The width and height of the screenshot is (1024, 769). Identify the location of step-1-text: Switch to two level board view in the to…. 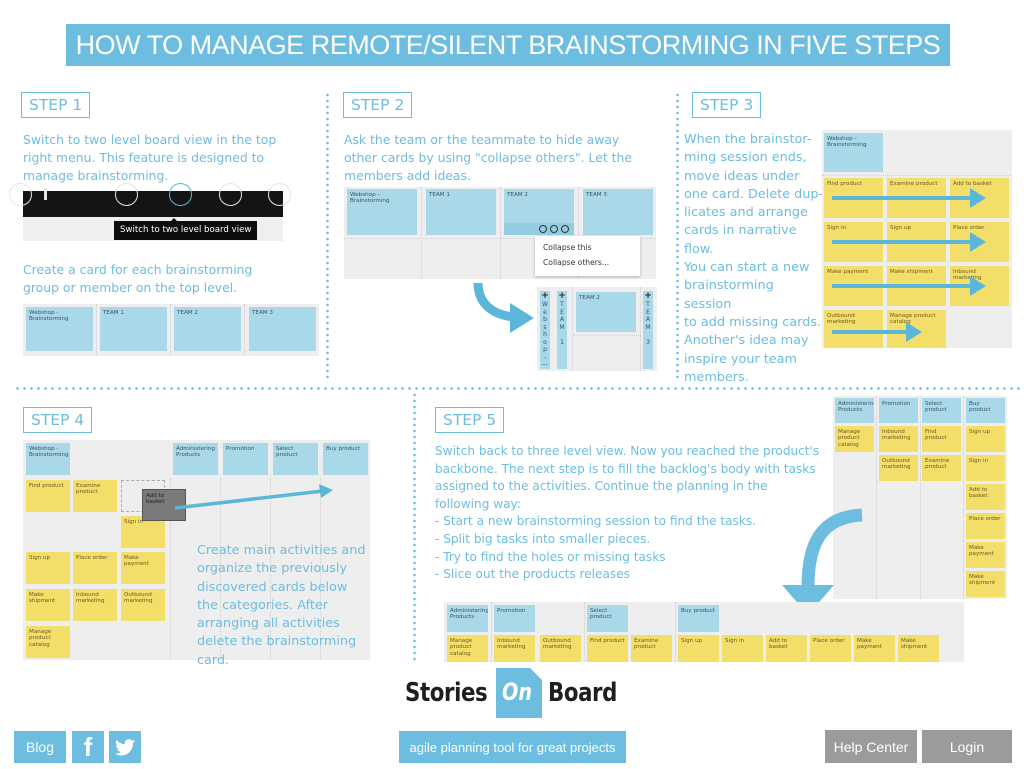
(150, 158).